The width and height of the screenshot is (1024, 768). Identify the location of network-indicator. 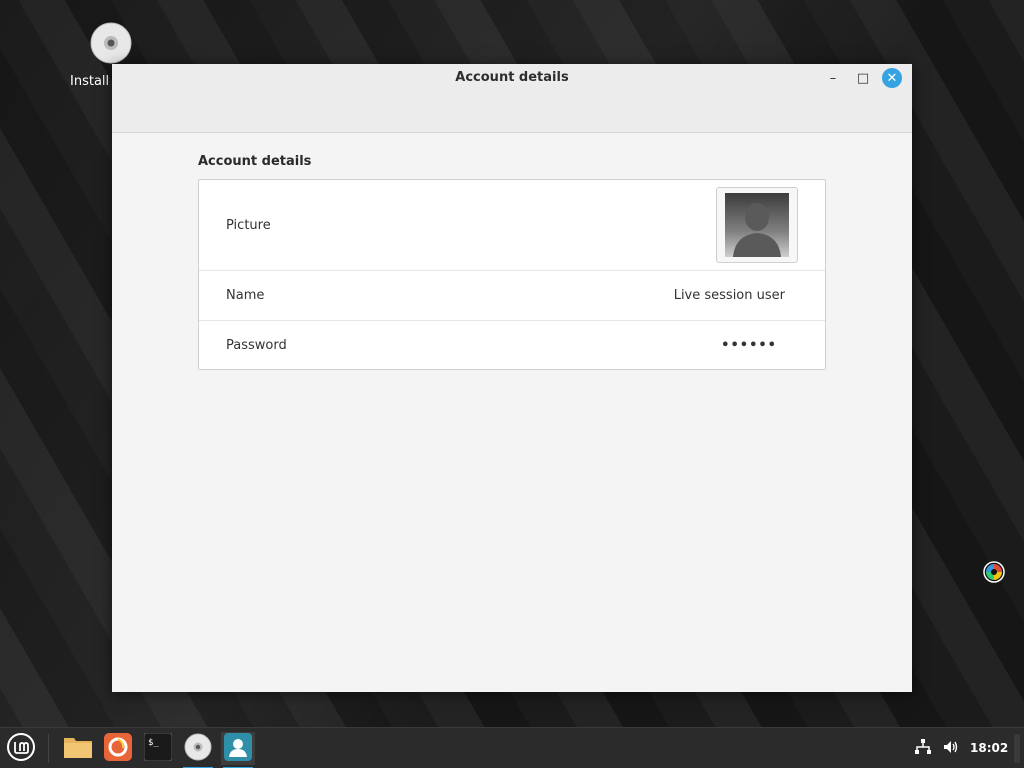
(923, 748).